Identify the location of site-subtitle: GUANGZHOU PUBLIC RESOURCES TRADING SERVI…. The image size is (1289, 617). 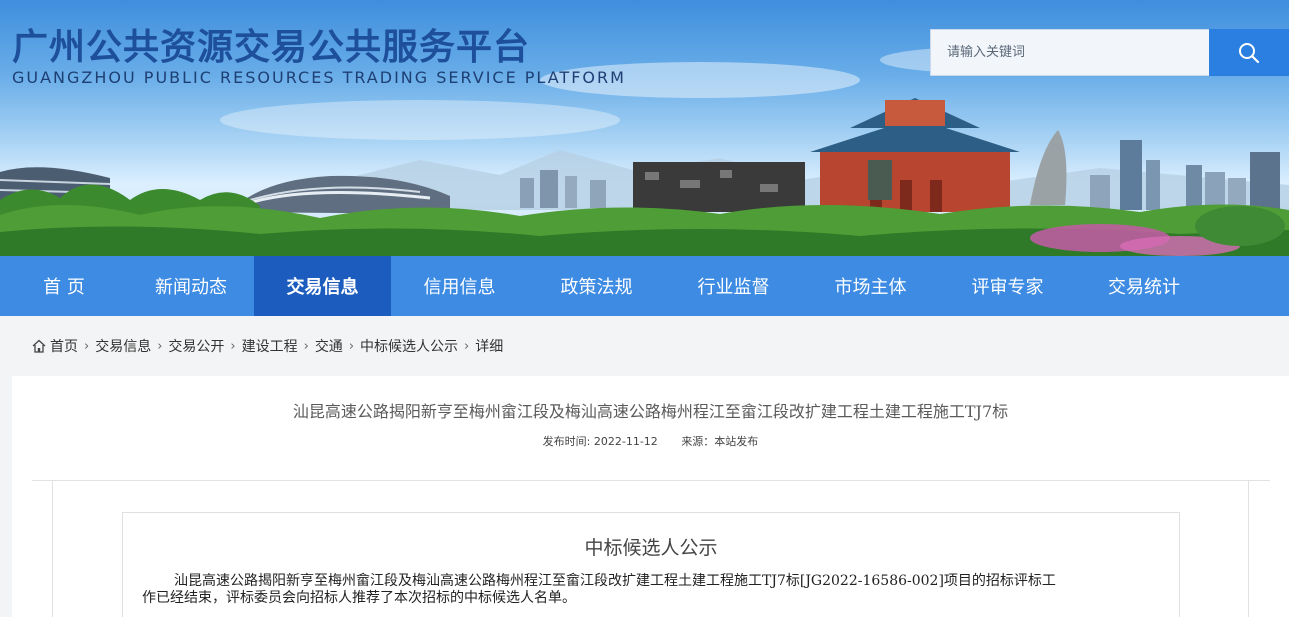
(319, 77).